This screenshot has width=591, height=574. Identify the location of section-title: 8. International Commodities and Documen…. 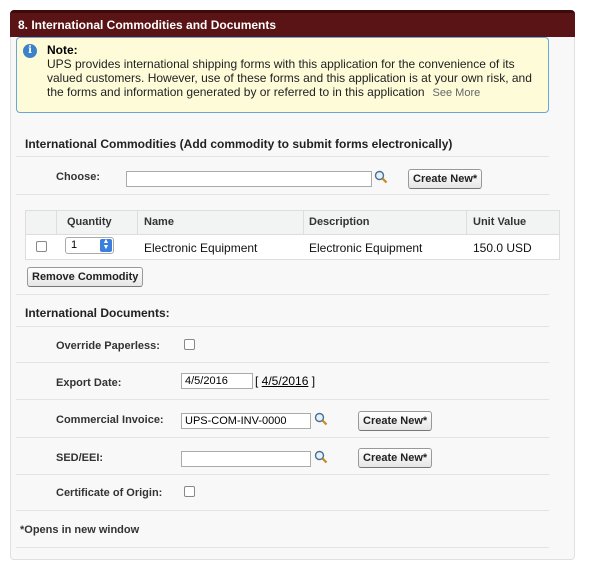
(292, 23).